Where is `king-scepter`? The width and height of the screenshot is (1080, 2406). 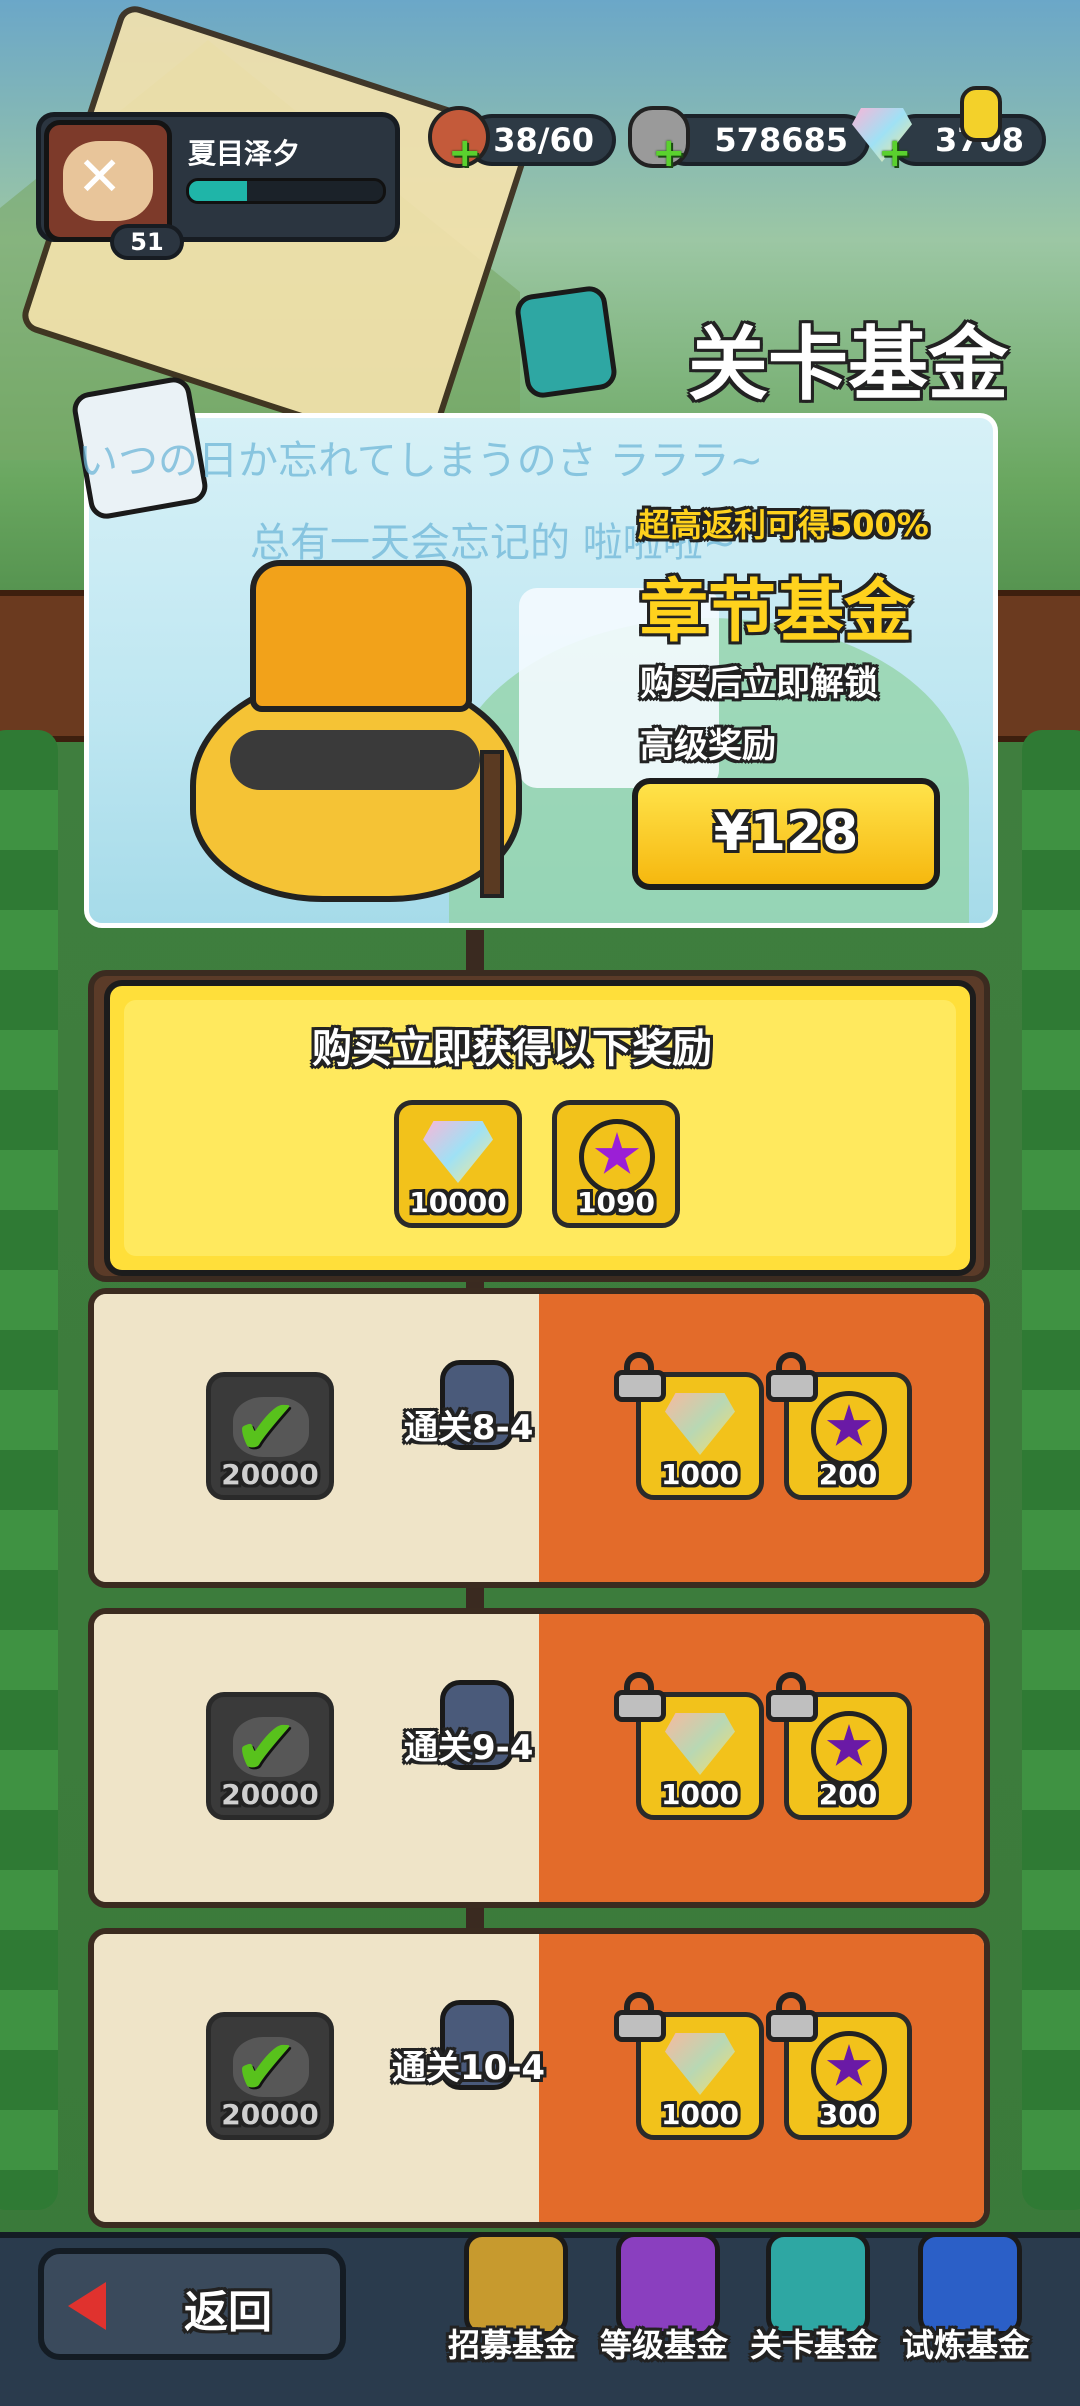 king-scepter is located at coordinates (492, 824).